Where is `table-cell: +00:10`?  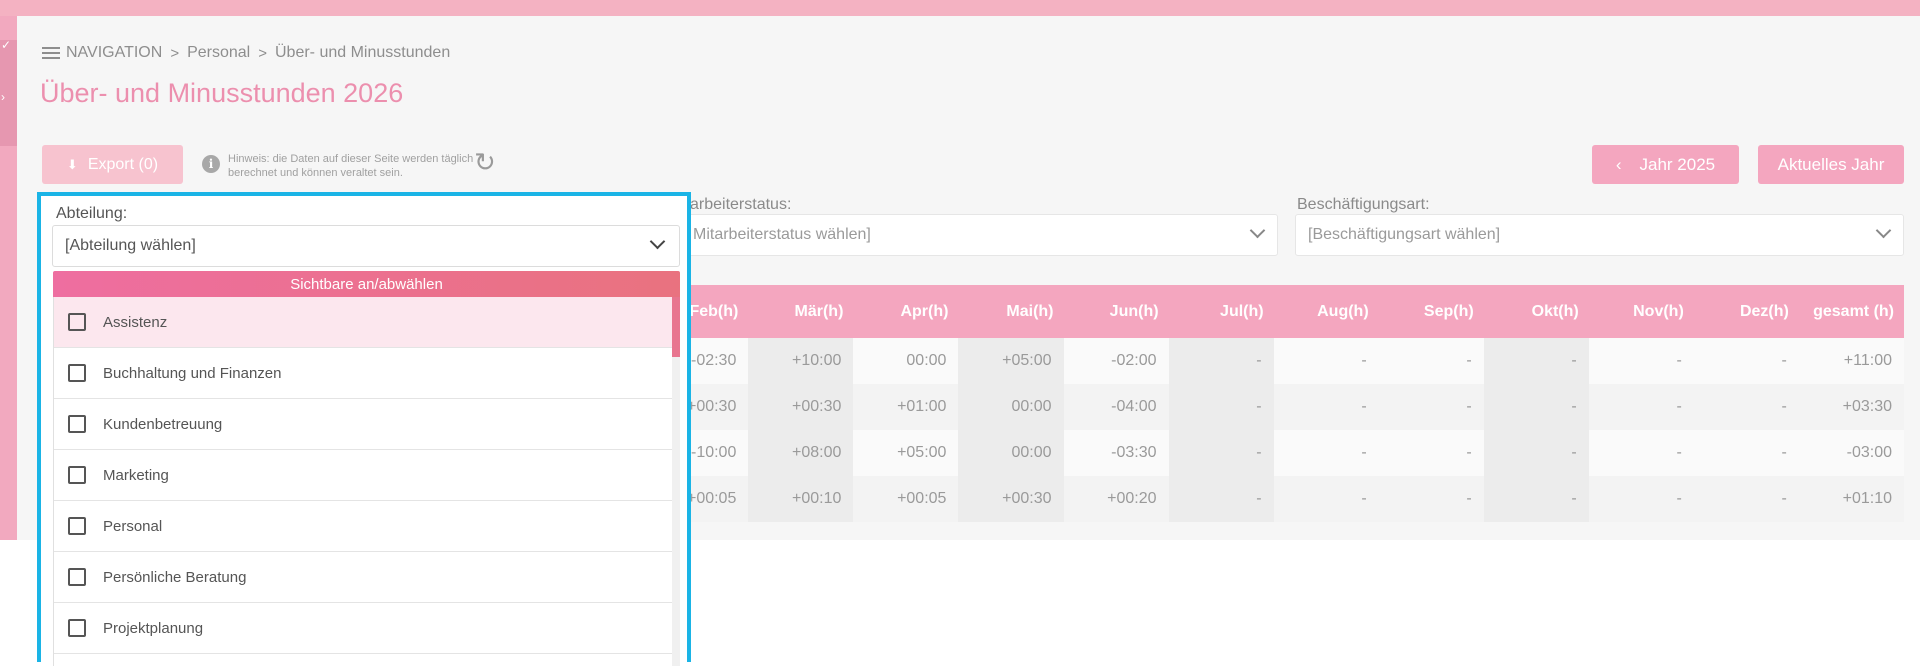 table-cell: +00:10 is located at coordinates (801, 499).